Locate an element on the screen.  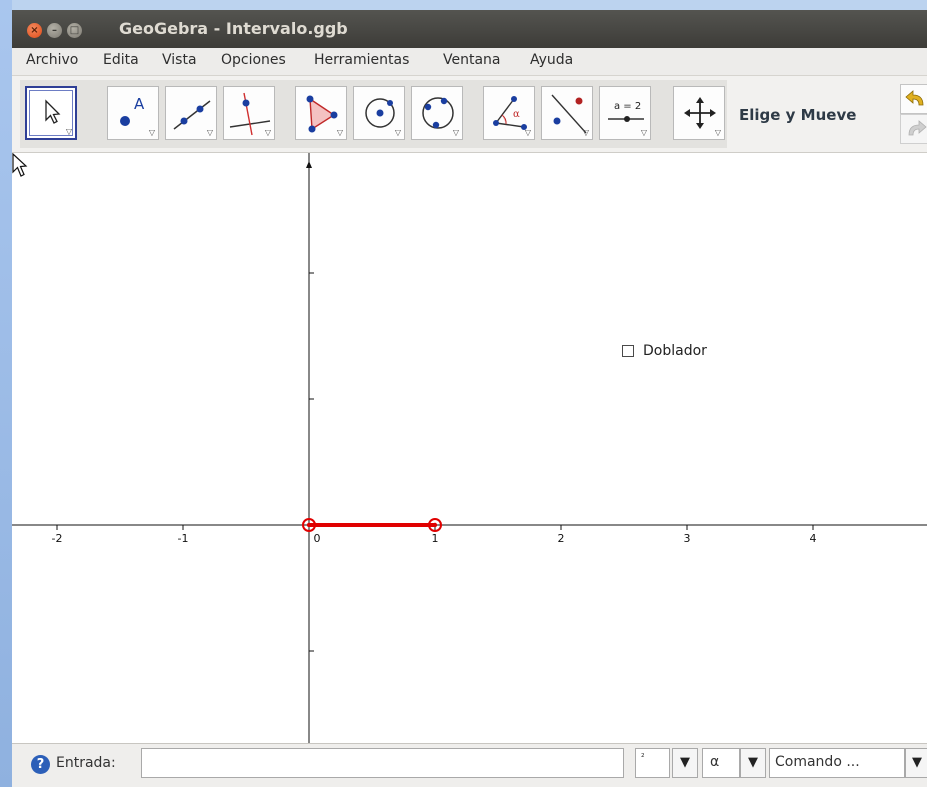
greek-dropdown-button: ▼ is located at coordinates (753, 763).